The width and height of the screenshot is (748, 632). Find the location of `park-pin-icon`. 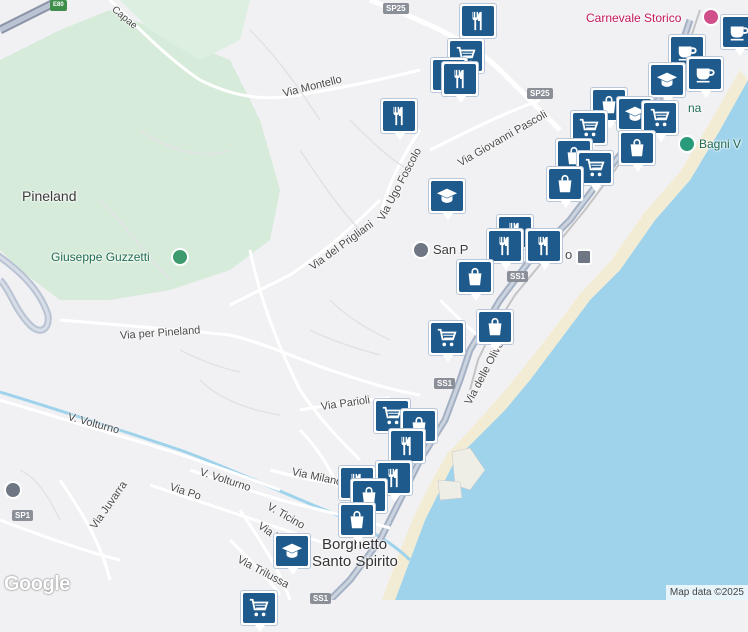

park-pin-icon is located at coordinates (180, 257).